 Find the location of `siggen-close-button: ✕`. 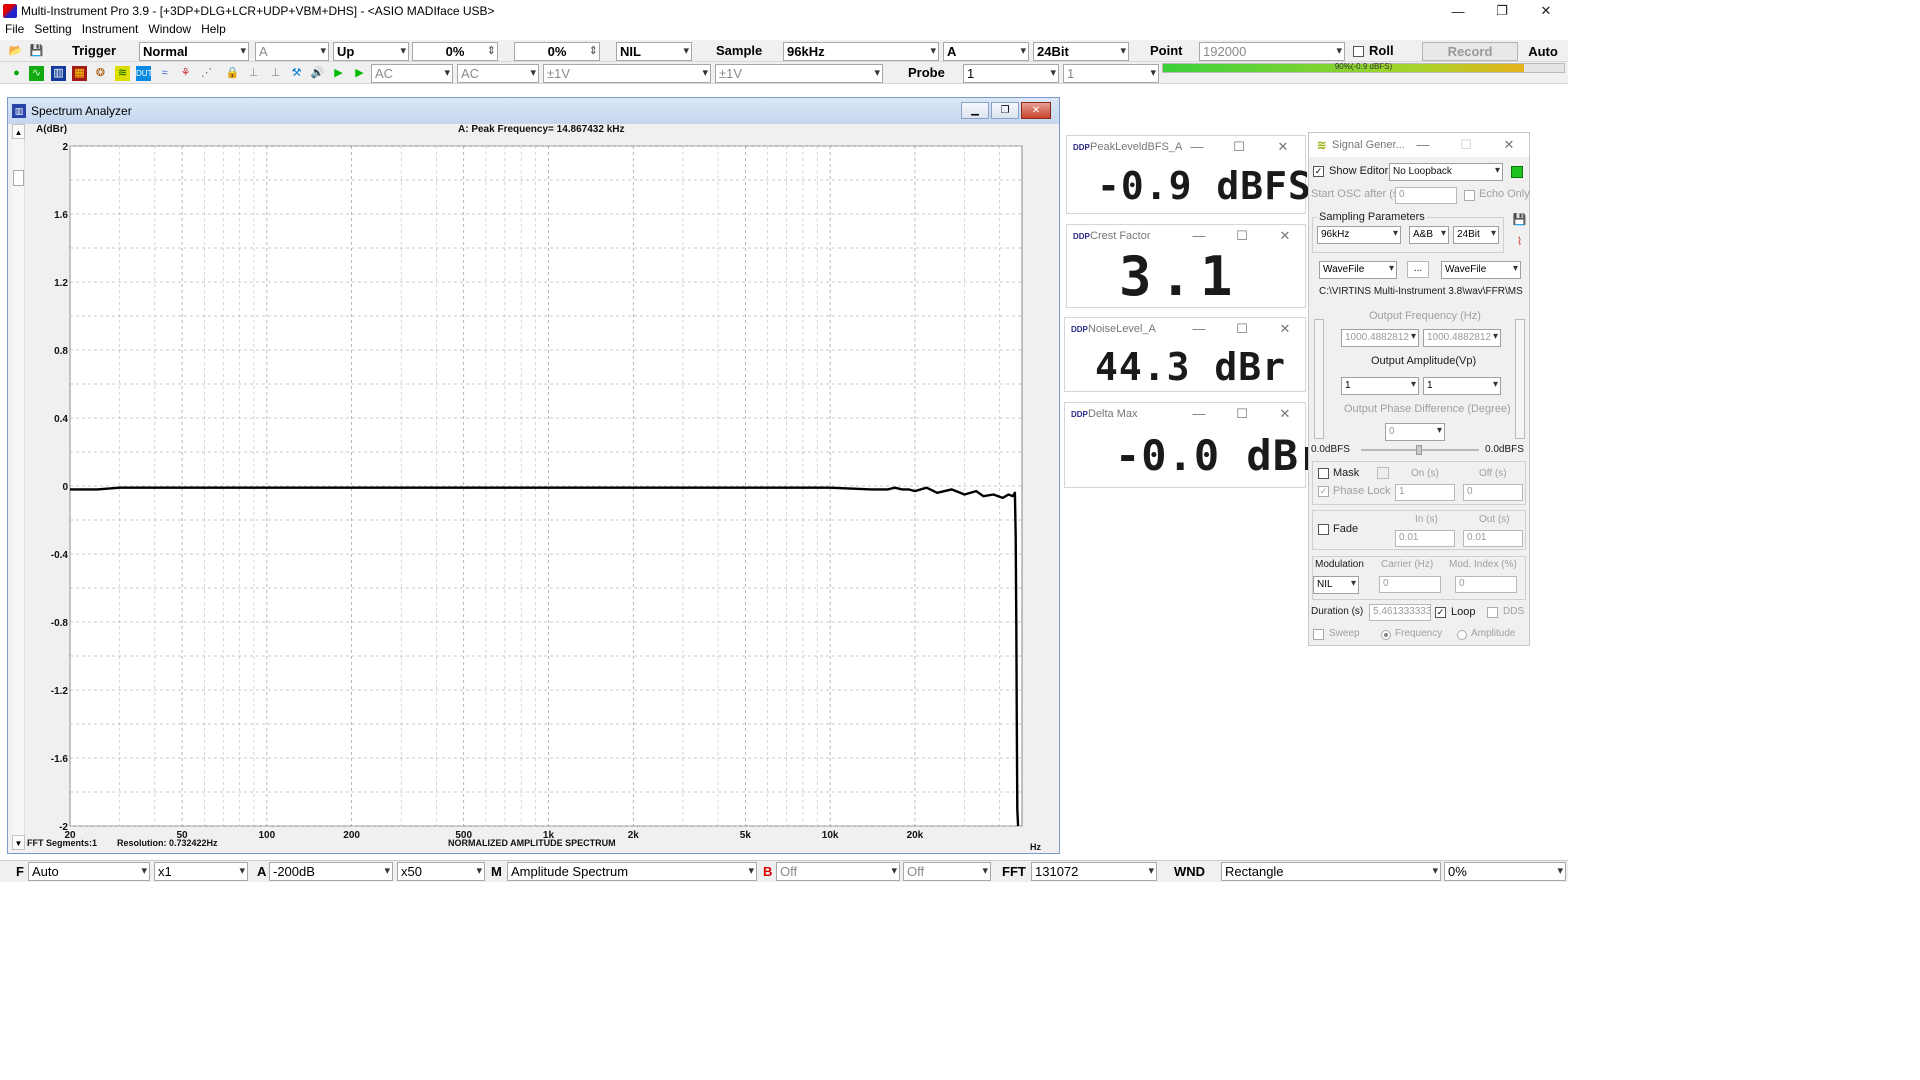

siggen-close-button: ✕ is located at coordinates (1509, 145).